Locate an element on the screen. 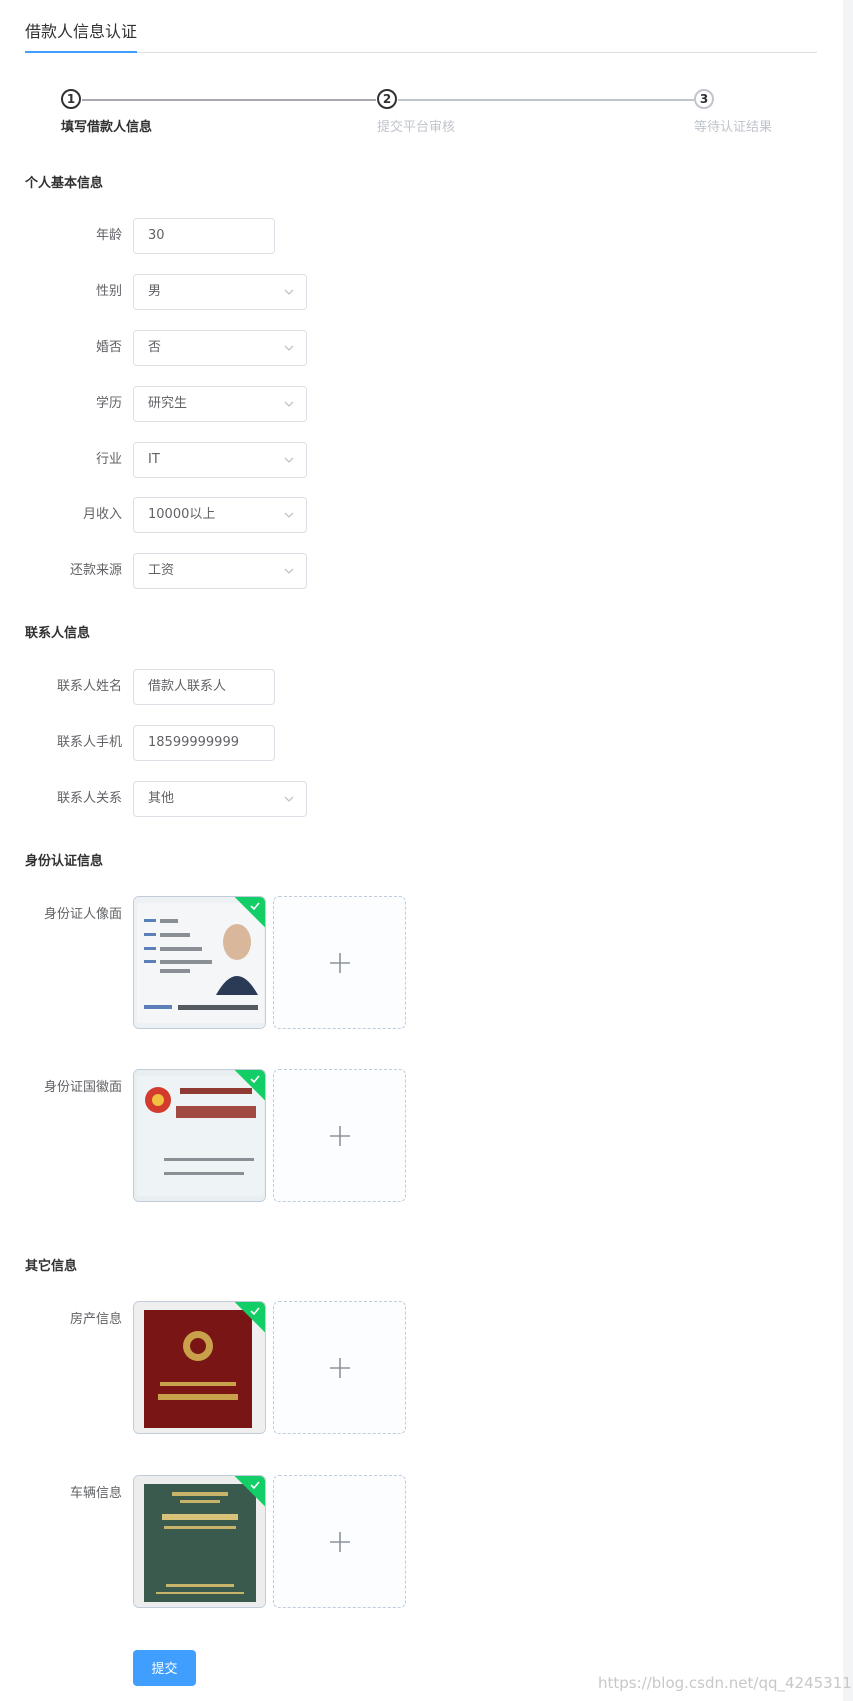 This screenshot has height=1701, width=853. vehicle-certificate-image is located at coordinates (199, 1541).